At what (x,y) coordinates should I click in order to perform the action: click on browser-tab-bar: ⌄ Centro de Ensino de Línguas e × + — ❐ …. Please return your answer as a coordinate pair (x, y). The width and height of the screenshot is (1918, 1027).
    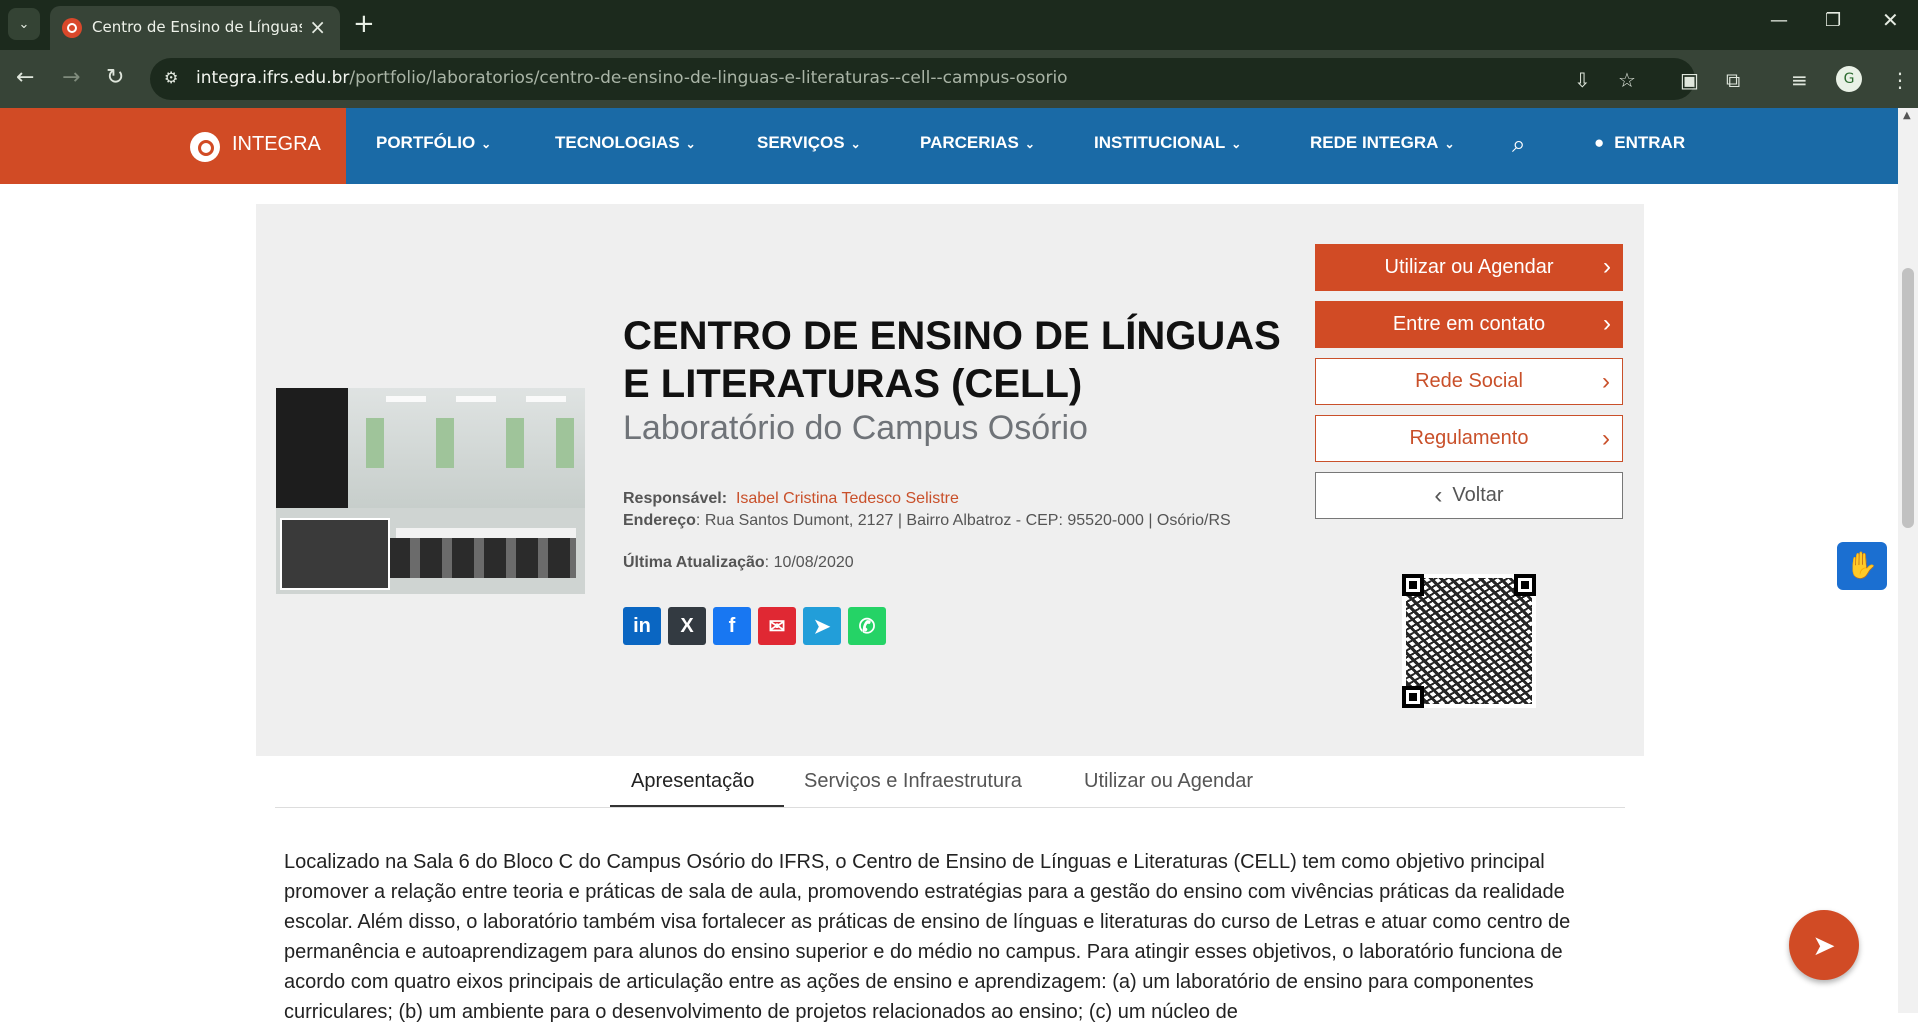
    Looking at the image, I should click on (959, 25).